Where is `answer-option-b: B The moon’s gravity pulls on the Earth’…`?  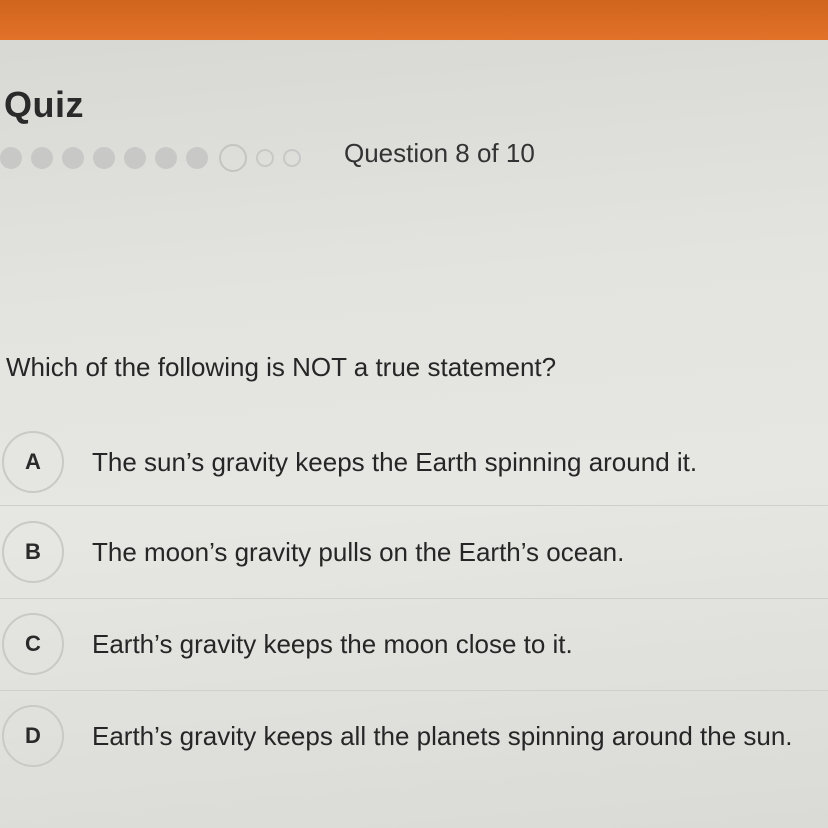 answer-option-b: B The moon’s gravity pulls on the Earth’… is located at coordinates (414, 552).